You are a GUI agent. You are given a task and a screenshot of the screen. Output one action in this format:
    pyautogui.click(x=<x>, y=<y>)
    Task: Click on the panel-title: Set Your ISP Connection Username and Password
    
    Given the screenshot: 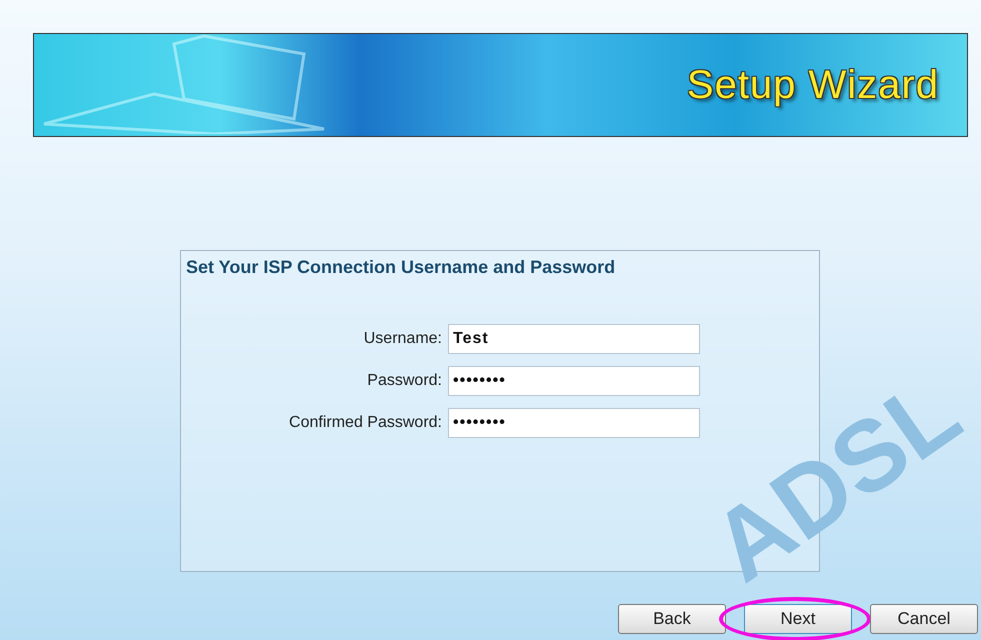 What is the action you would take?
    pyautogui.click(x=401, y=267)
    